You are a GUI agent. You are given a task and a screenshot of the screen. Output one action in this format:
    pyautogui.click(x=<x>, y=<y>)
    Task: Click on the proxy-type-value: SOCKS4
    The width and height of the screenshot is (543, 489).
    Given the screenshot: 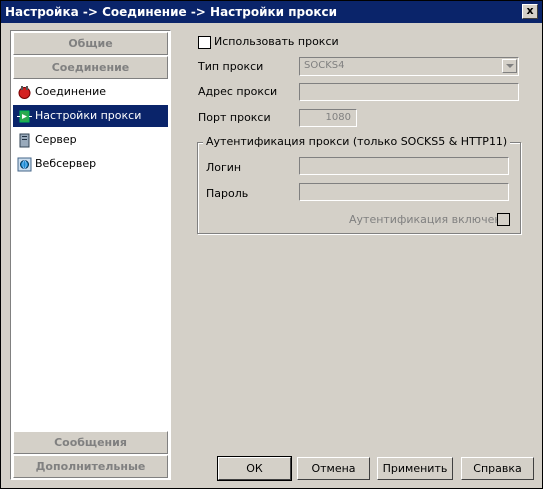 What is the action you would take?
    pyautogui.click(x=324, y=65)
    